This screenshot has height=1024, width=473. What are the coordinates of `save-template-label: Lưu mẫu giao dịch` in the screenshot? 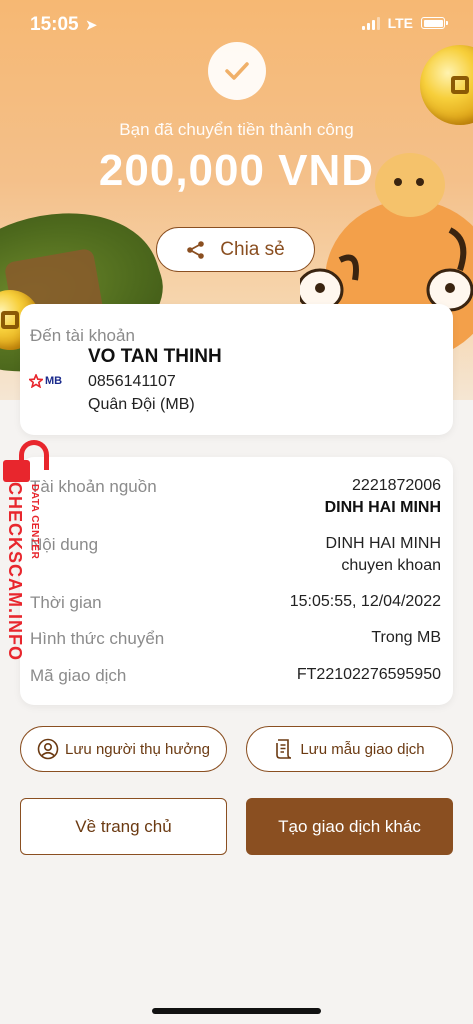 It's located at (362, 749).